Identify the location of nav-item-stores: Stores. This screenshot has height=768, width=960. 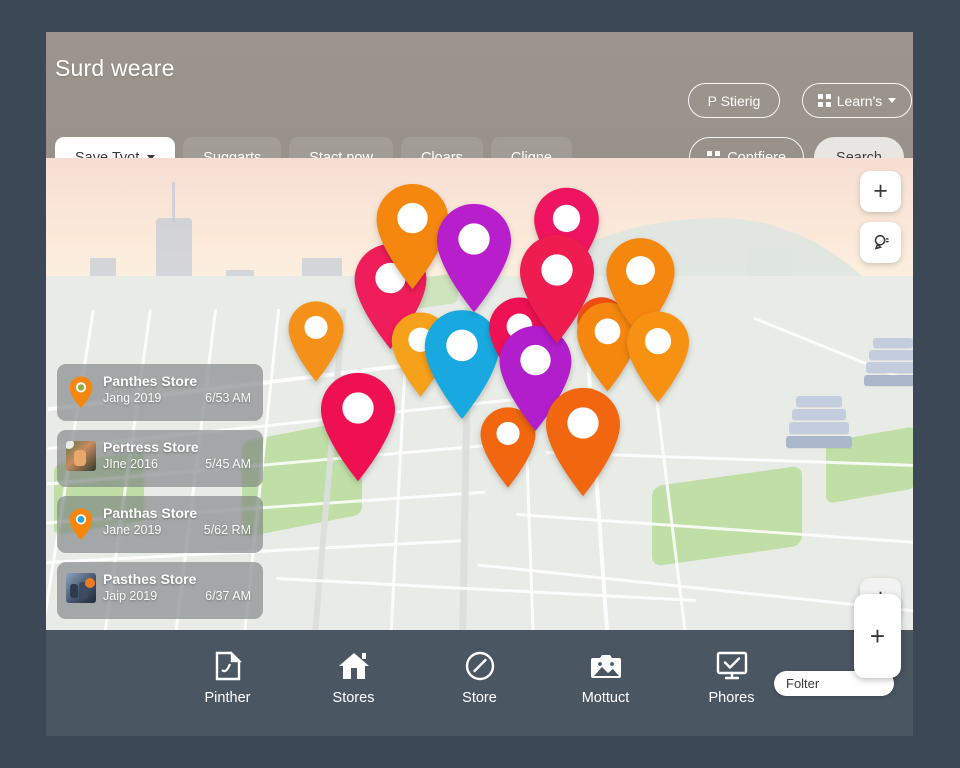
(354, 676).